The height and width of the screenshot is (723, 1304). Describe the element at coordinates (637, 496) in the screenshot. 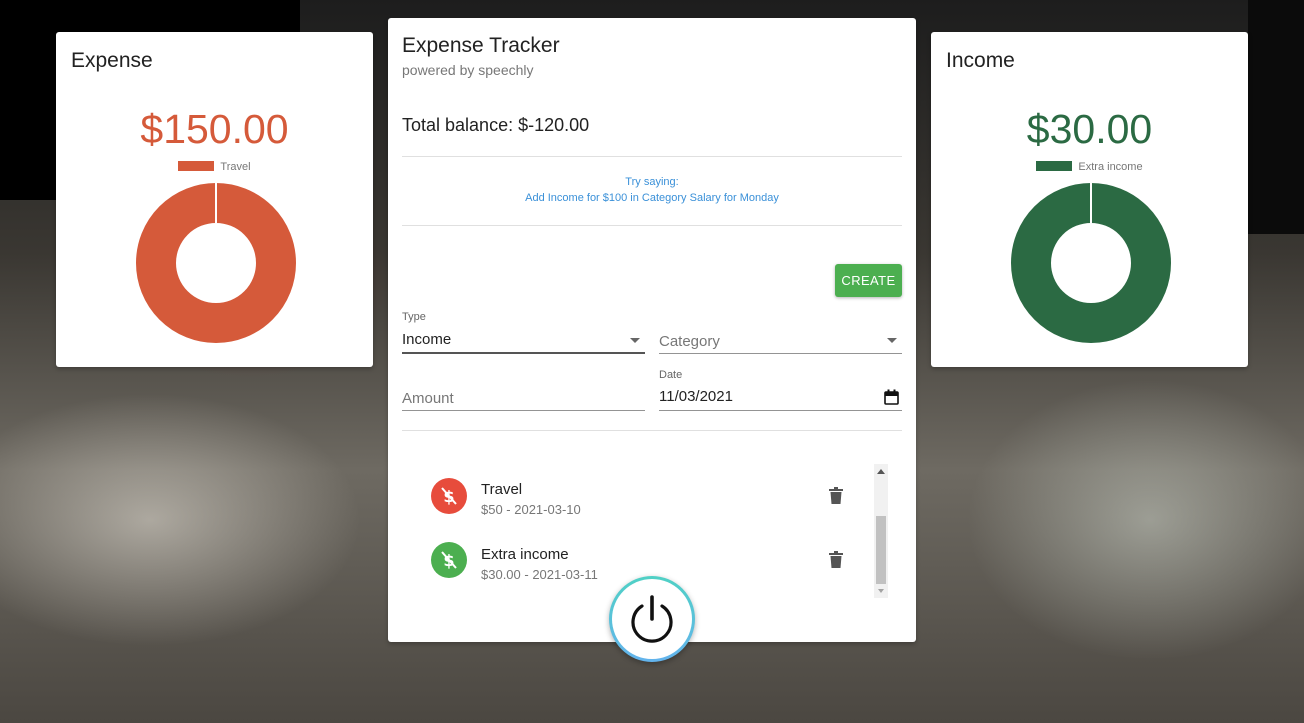

I see `list-item: $ Travel $50 - 2021-03-10` at that location.